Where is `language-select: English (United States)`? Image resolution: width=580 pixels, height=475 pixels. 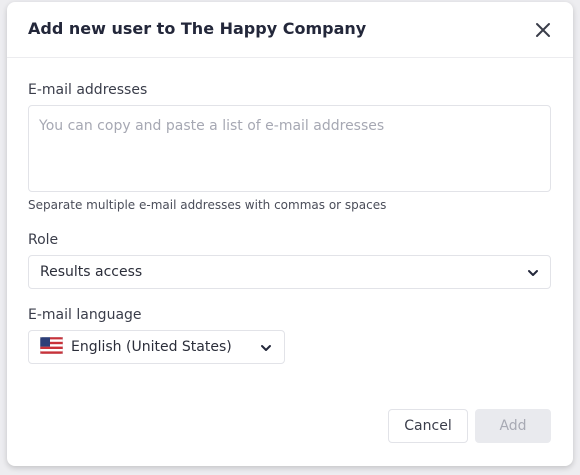 language-select: English (United States) is located at coordinates (156, 347).